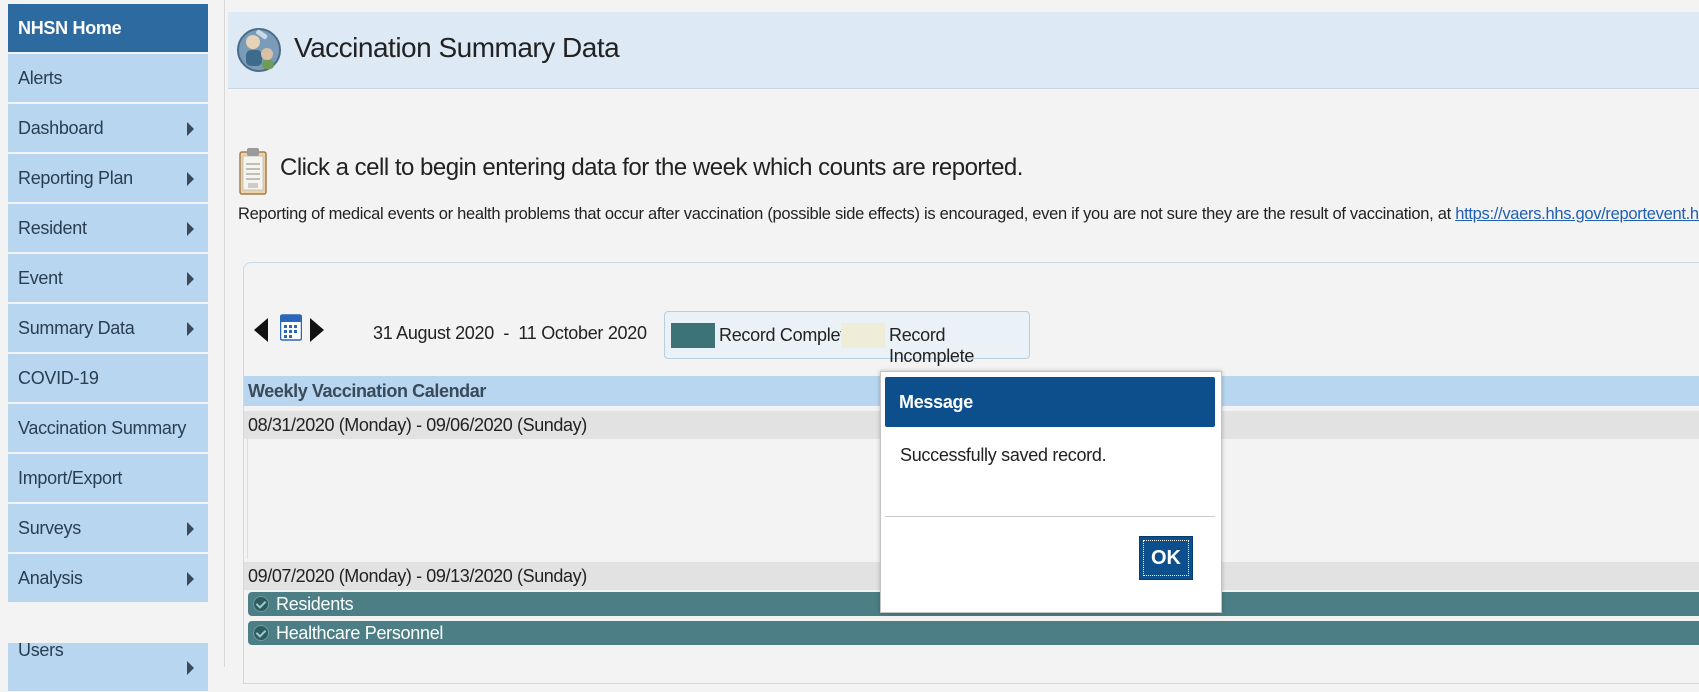 The width and height of the screenshot is (1699, 692). I want to click on ok-button: OK, so click(1166, 558).